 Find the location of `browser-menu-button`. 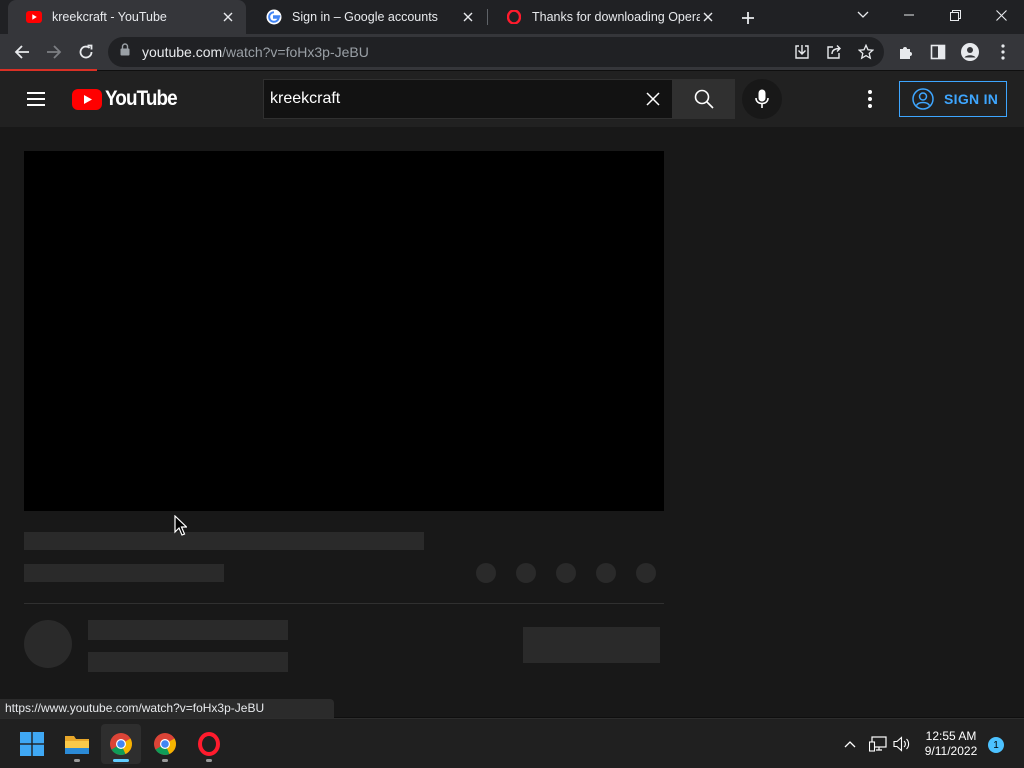

browser-menu-button is located at coordinates (1003, 52).